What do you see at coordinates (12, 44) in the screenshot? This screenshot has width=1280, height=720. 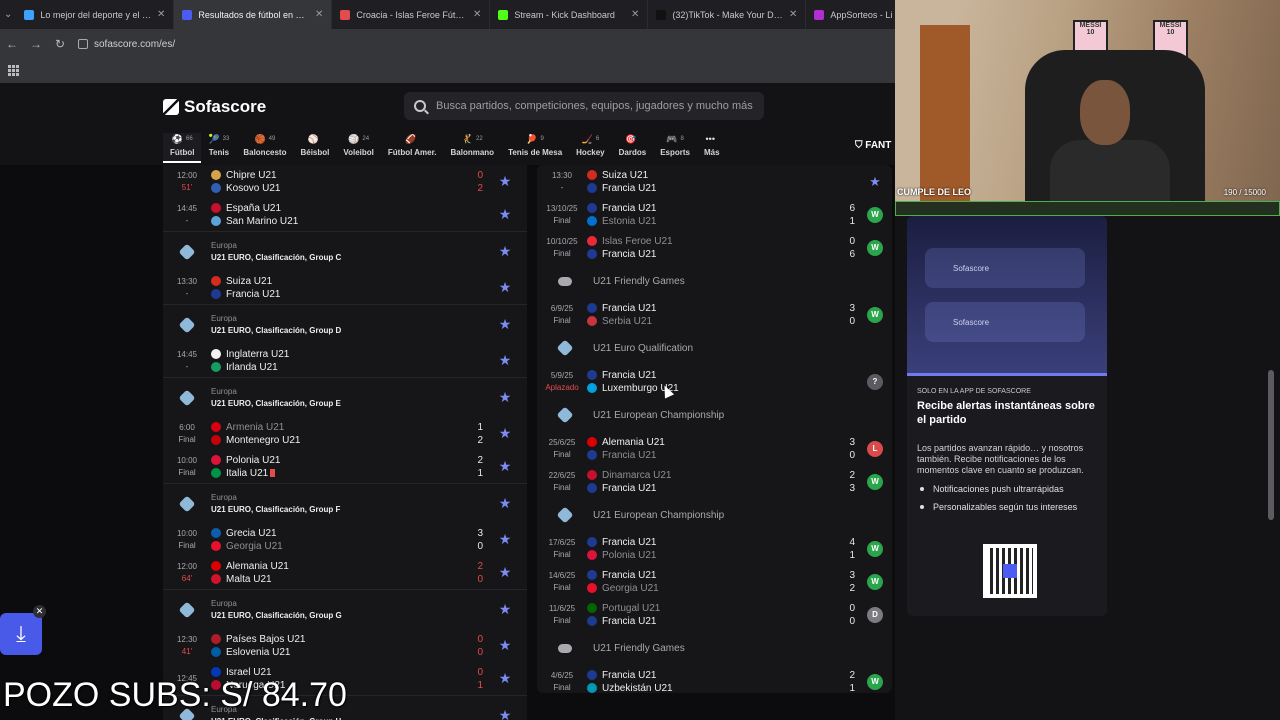 I see `back-icon: ←` at bounding box center [12, 44].